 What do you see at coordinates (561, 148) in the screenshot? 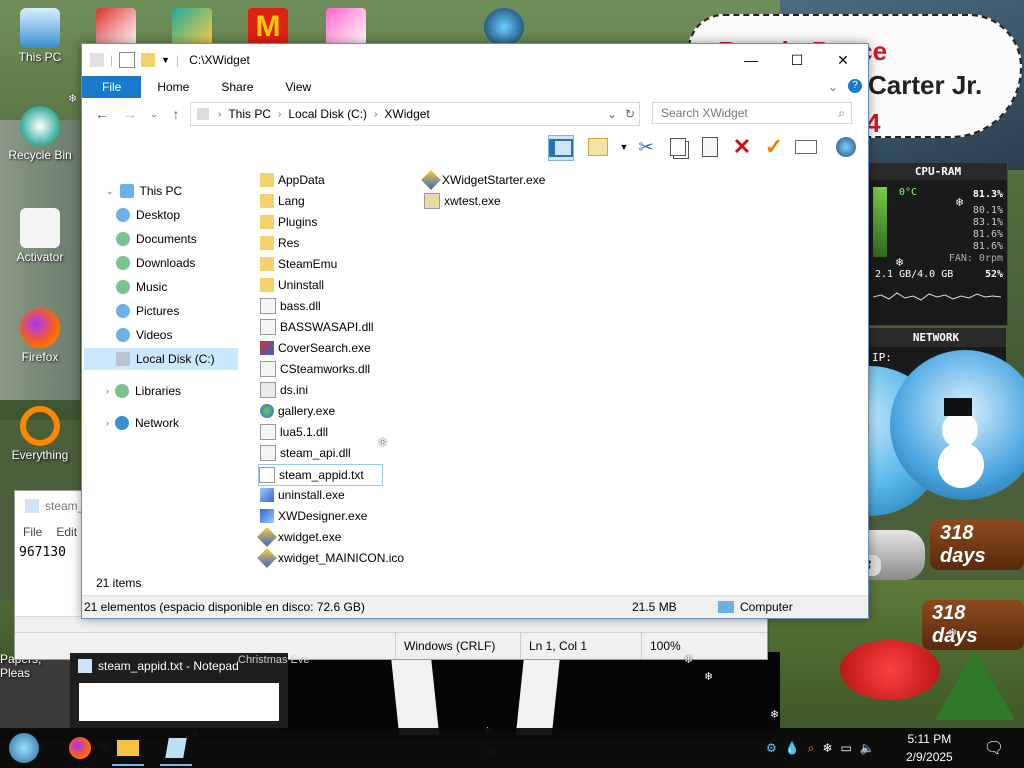
I see `preview-pane-icon` at bounding box center [561, 148].